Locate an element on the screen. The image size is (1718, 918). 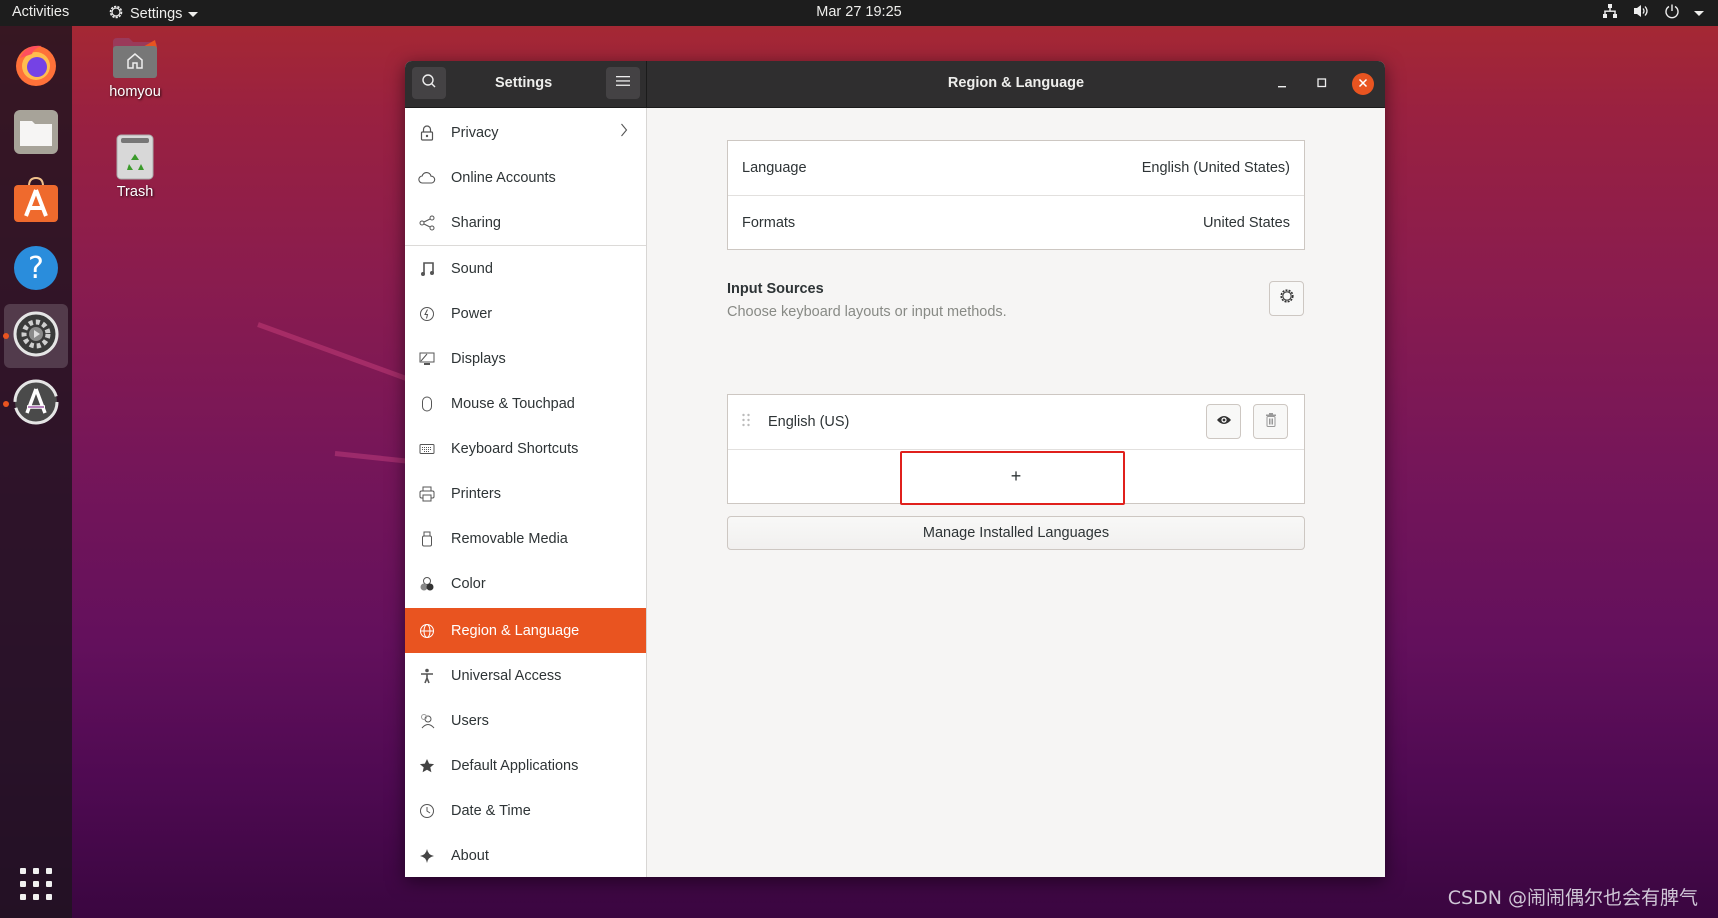
sidebar-item-keyboard-shortcuts: Keyboard Shortcuts is located at coordinates (525, 448).